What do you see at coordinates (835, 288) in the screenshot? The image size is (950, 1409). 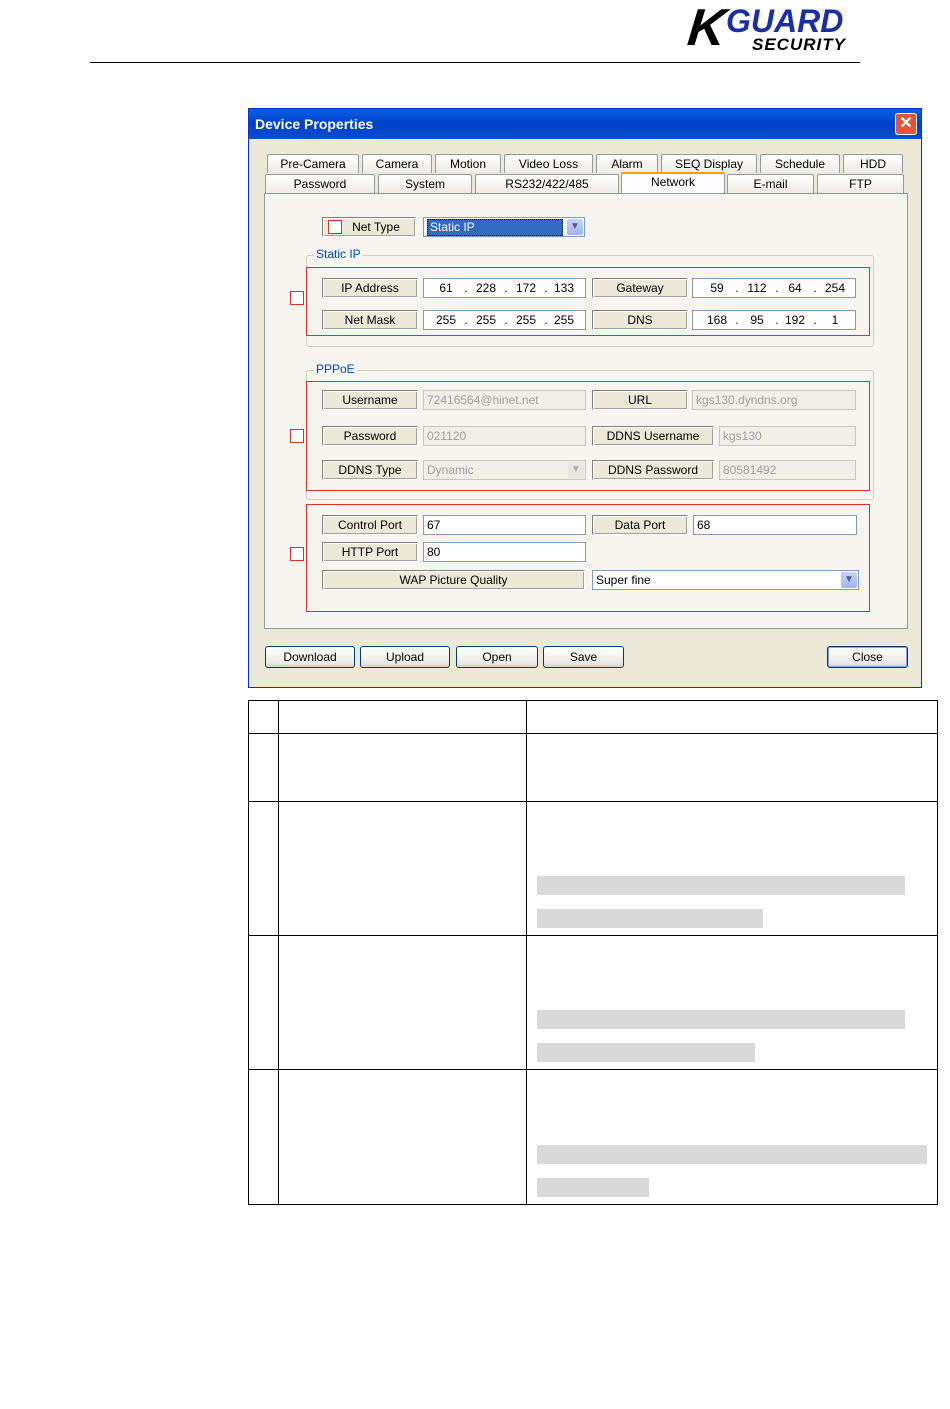 I see `gateway-octet-4: 254` at bounding box center [835, 288].